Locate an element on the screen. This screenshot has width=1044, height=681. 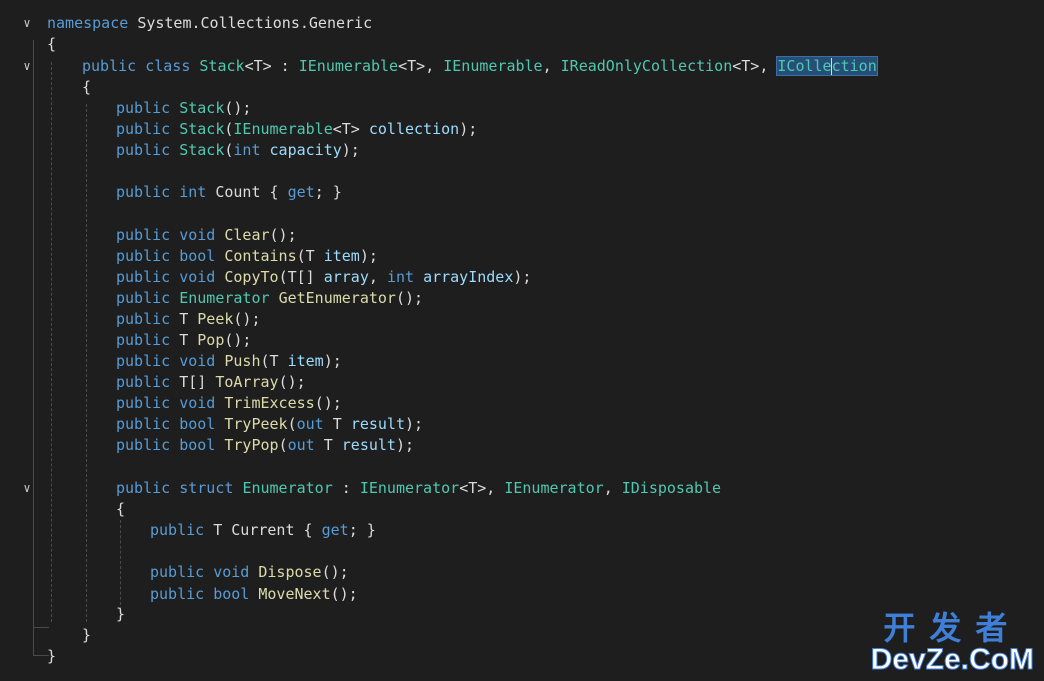
code-line: namespace System.Collections.Generic is located at coordinates (210, 23).